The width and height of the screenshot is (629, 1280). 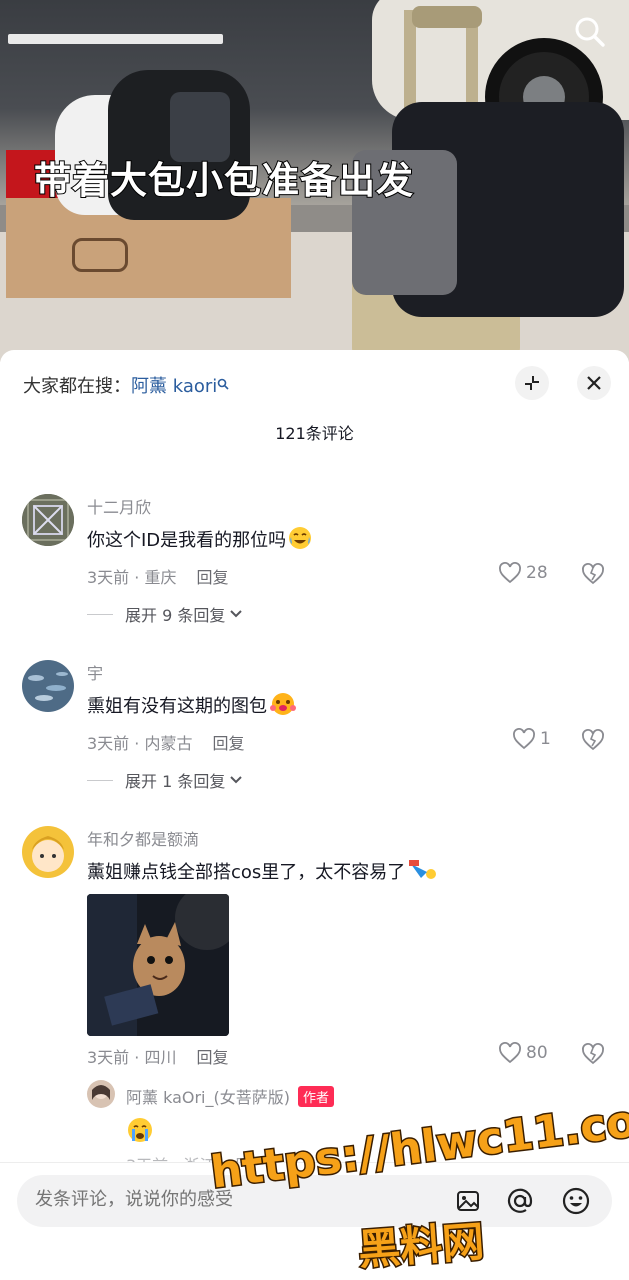 I want to click on comment-text-content: 熏姐有没有这期的图包, so click(x=177, y=706).